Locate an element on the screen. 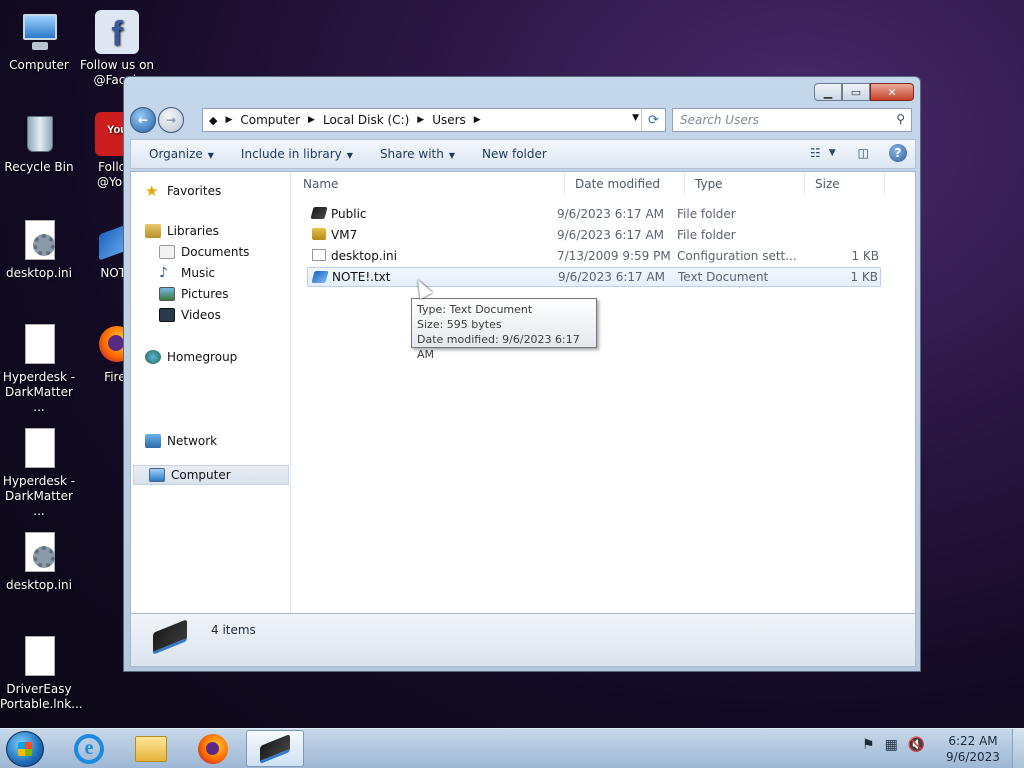 The height and width of the screenshot is (768, 1024). nav-computer: Computer is located at coordinates (211, 475).